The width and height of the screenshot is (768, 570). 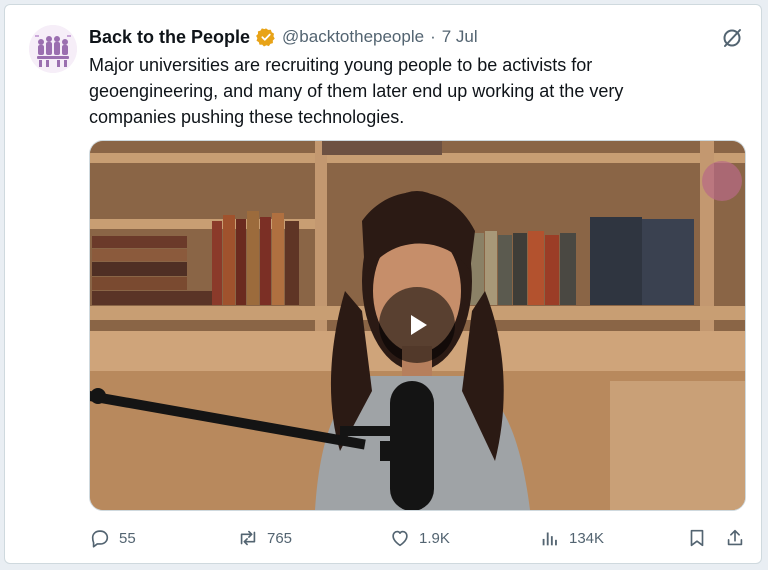 I want to click on view-count: 134K, so click(x=587, y=538).